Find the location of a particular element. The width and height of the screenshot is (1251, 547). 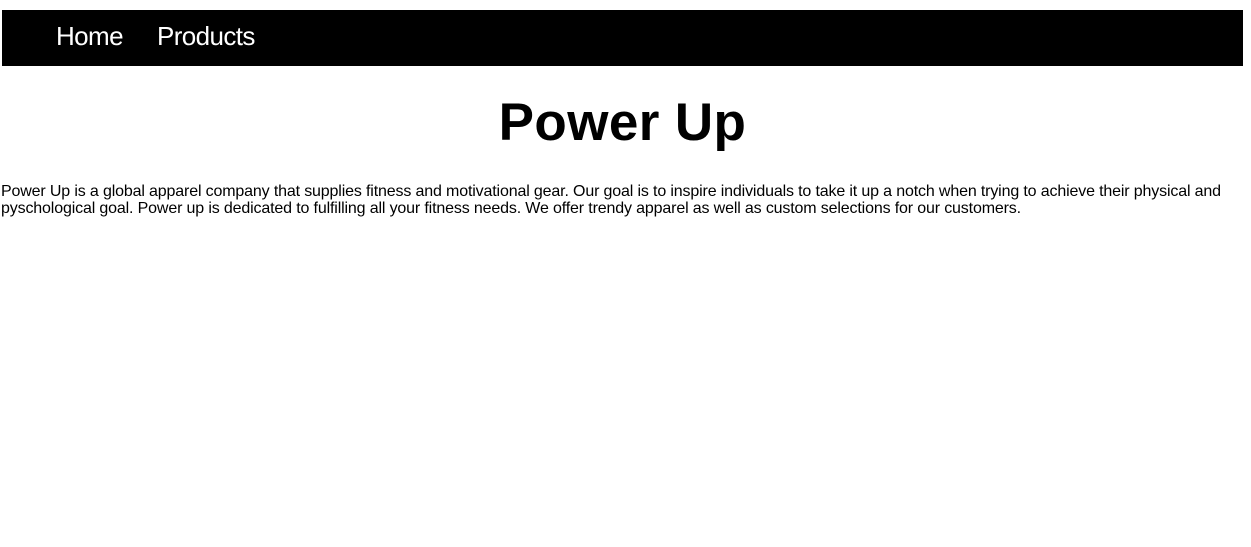

top-navbar: Home Products is located at coordinates (622, 38).